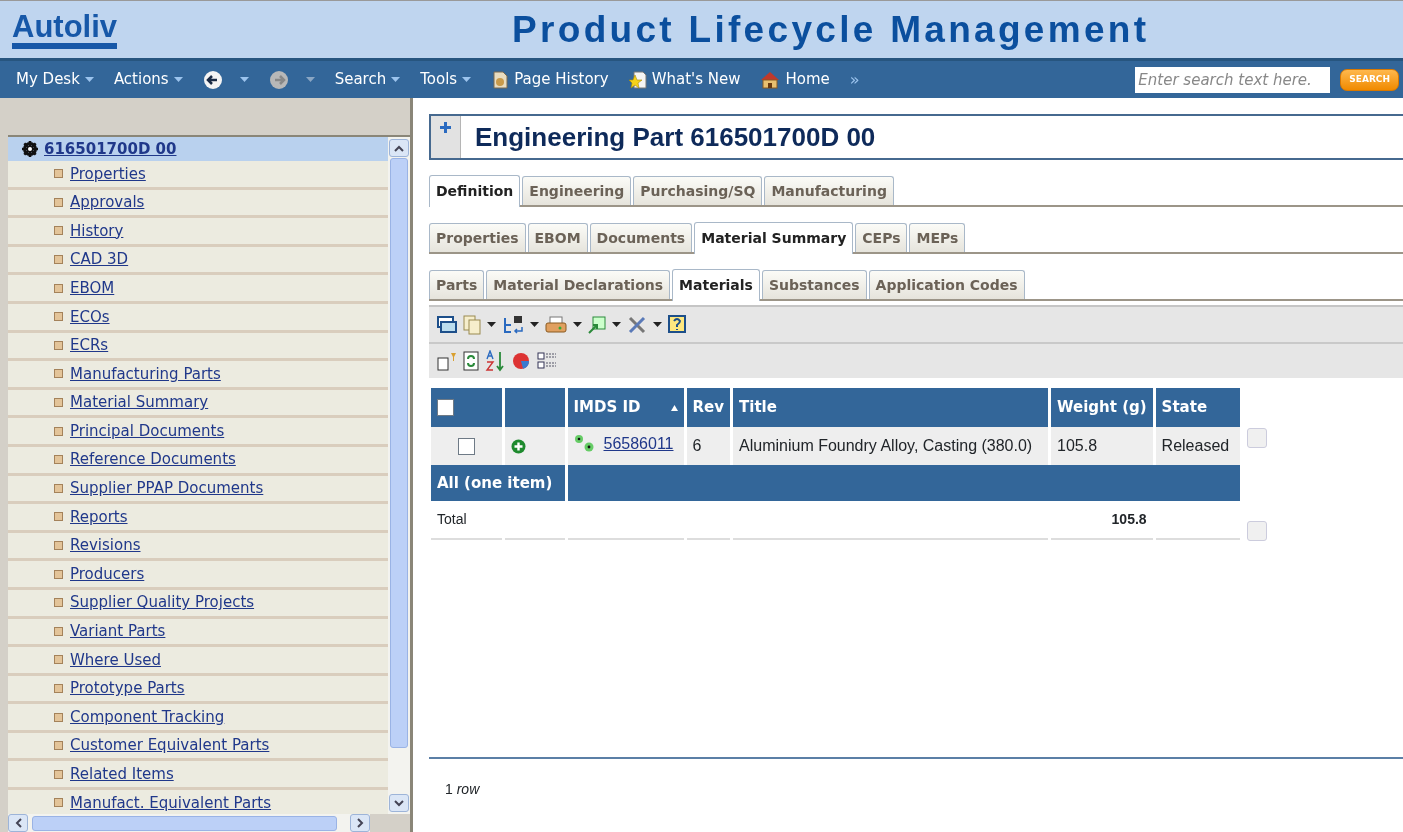 This screenshot has width=1403, height=832. Describe the element at coordinates (1233, 79) in the screenshot. I see `search-field: Enter search text here.` at that location.